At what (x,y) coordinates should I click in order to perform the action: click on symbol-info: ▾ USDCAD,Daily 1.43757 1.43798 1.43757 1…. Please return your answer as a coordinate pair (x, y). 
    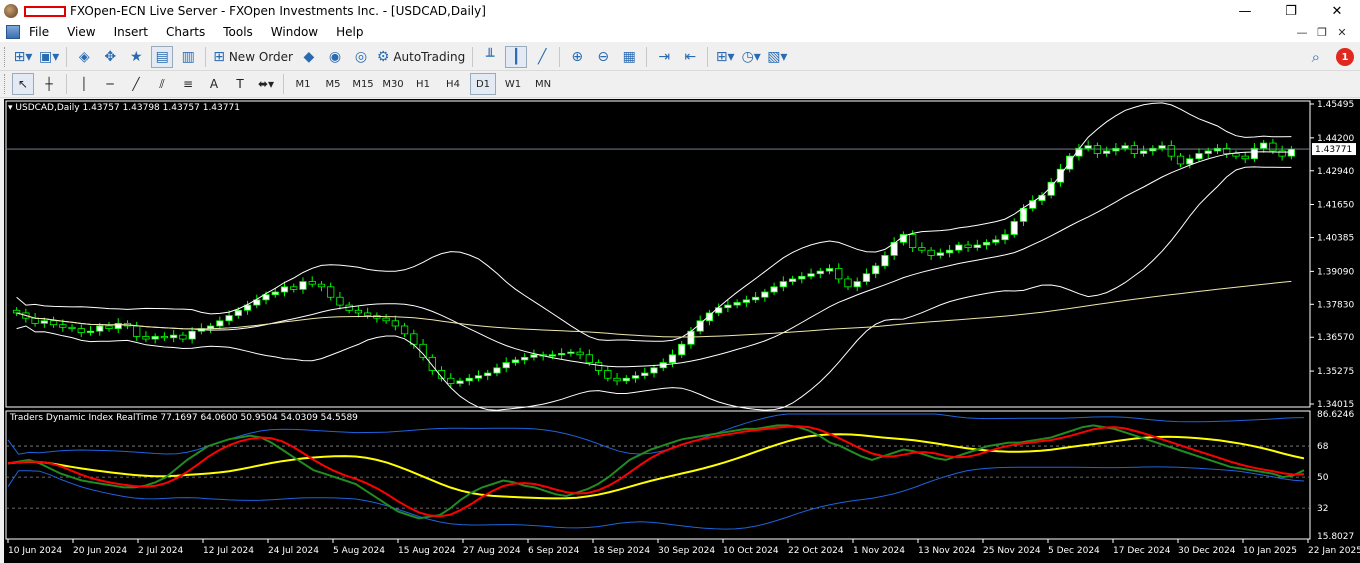
    Looking at the image, I should click on (124, 108).